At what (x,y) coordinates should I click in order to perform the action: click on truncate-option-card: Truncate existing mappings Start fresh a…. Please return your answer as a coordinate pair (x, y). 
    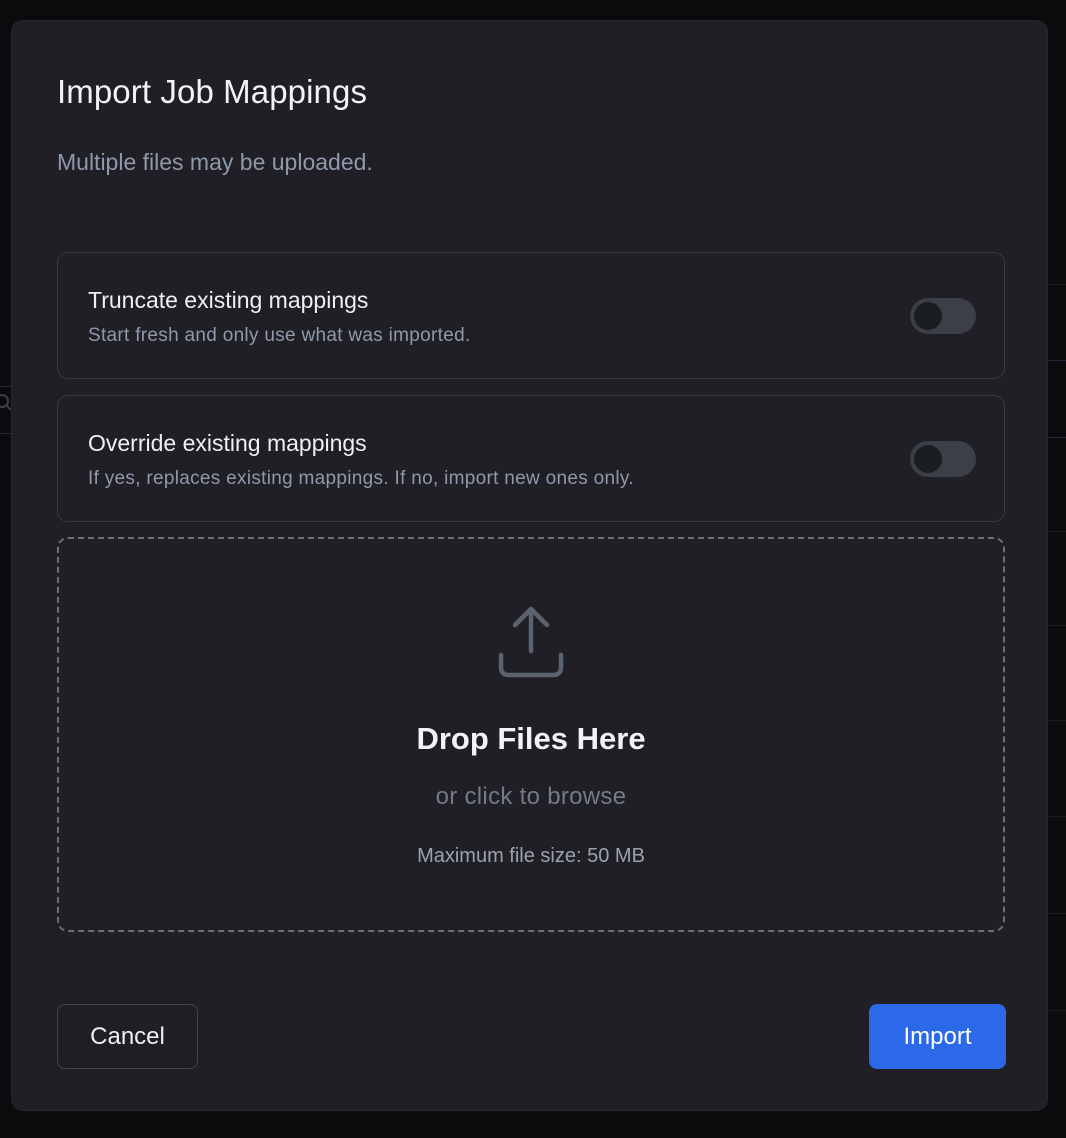
    Looking at the image, I should click on (531, 315).